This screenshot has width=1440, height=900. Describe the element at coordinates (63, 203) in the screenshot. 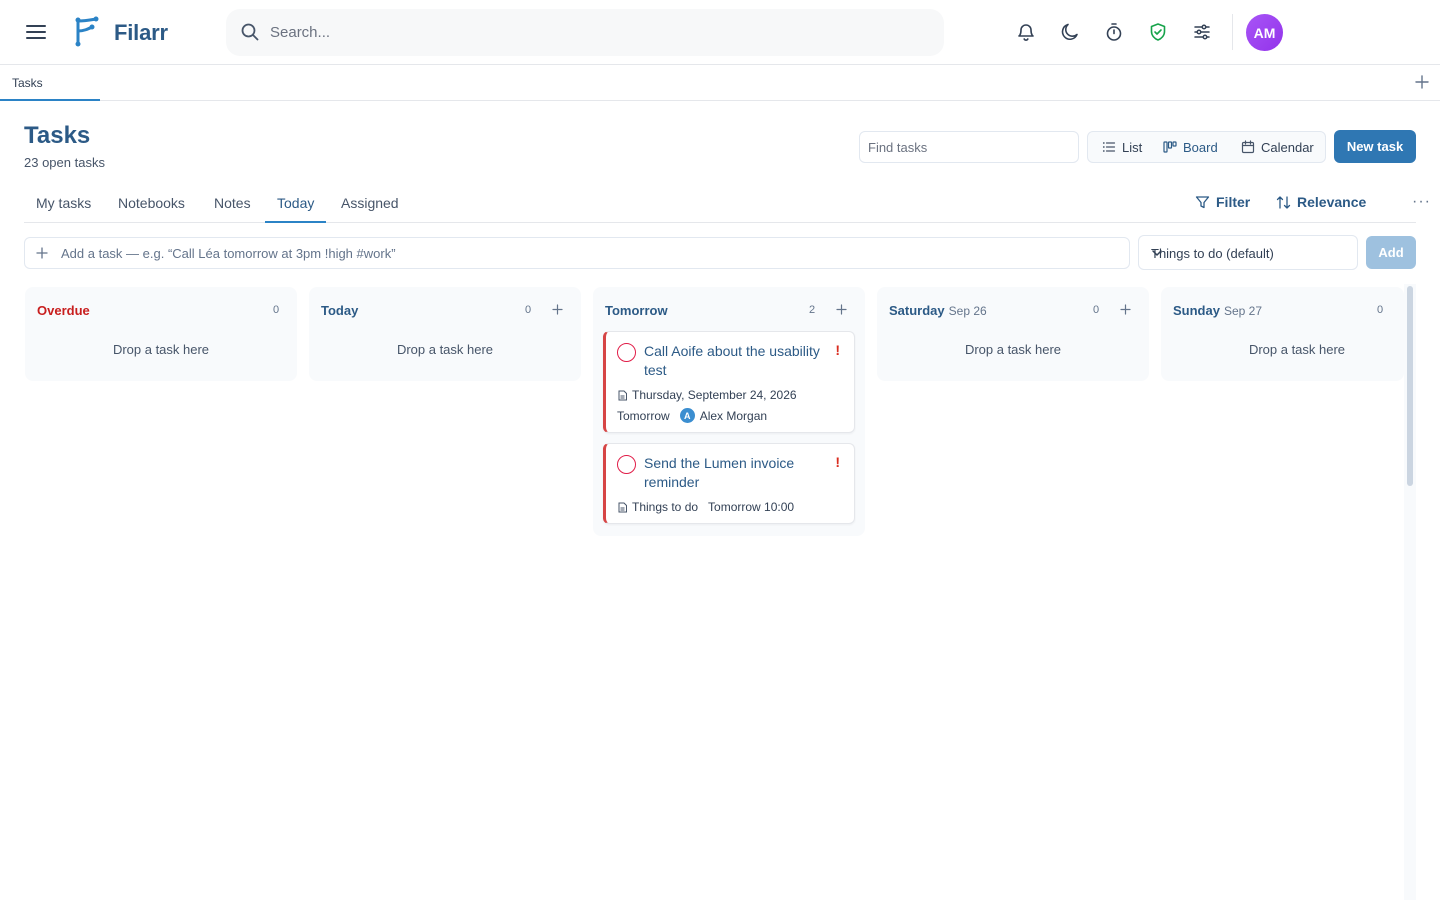

I see `subtab-my-tasks: My tasks` at that location.